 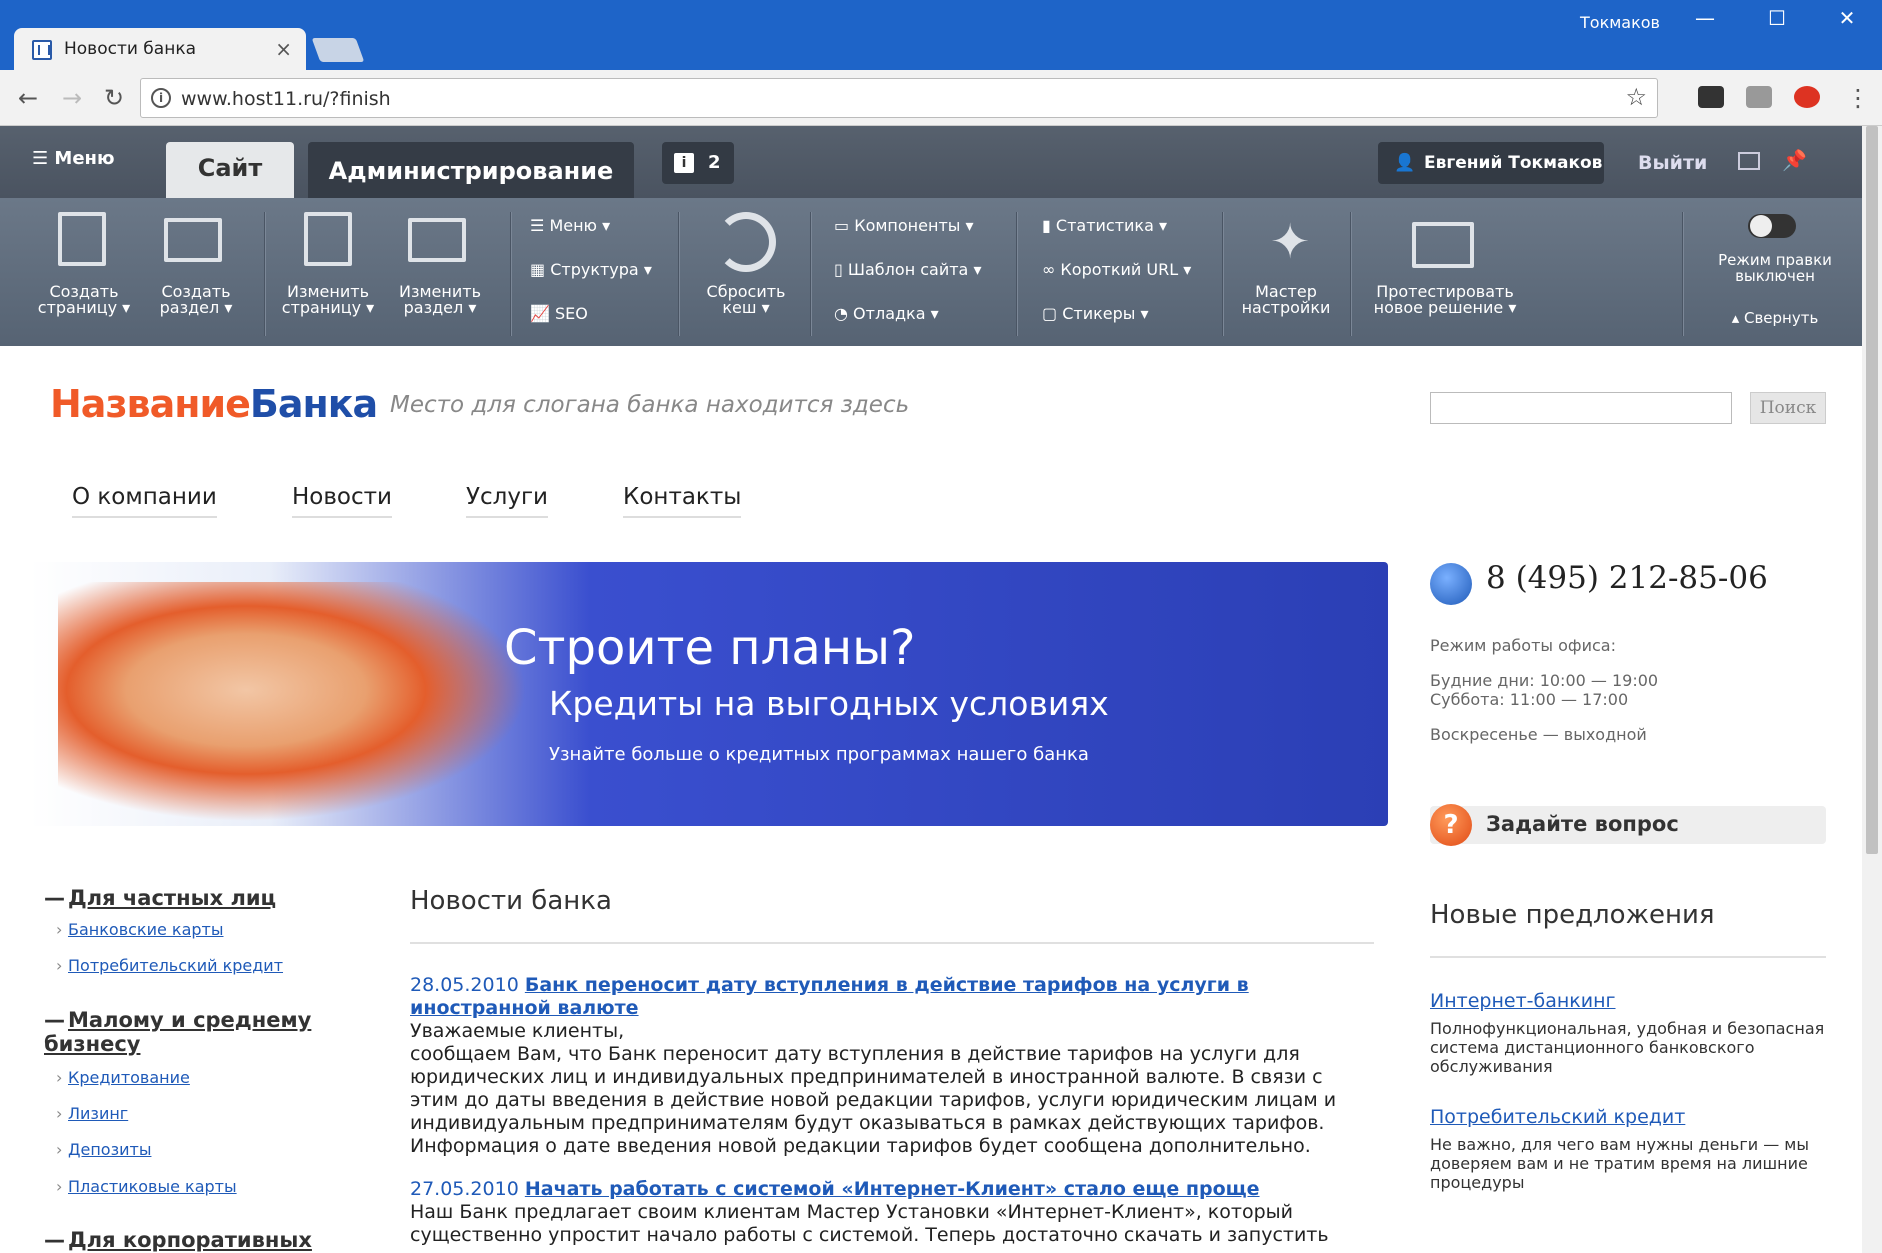 I want to click on scrollbar-thumb, so click(x=1872, y=490).